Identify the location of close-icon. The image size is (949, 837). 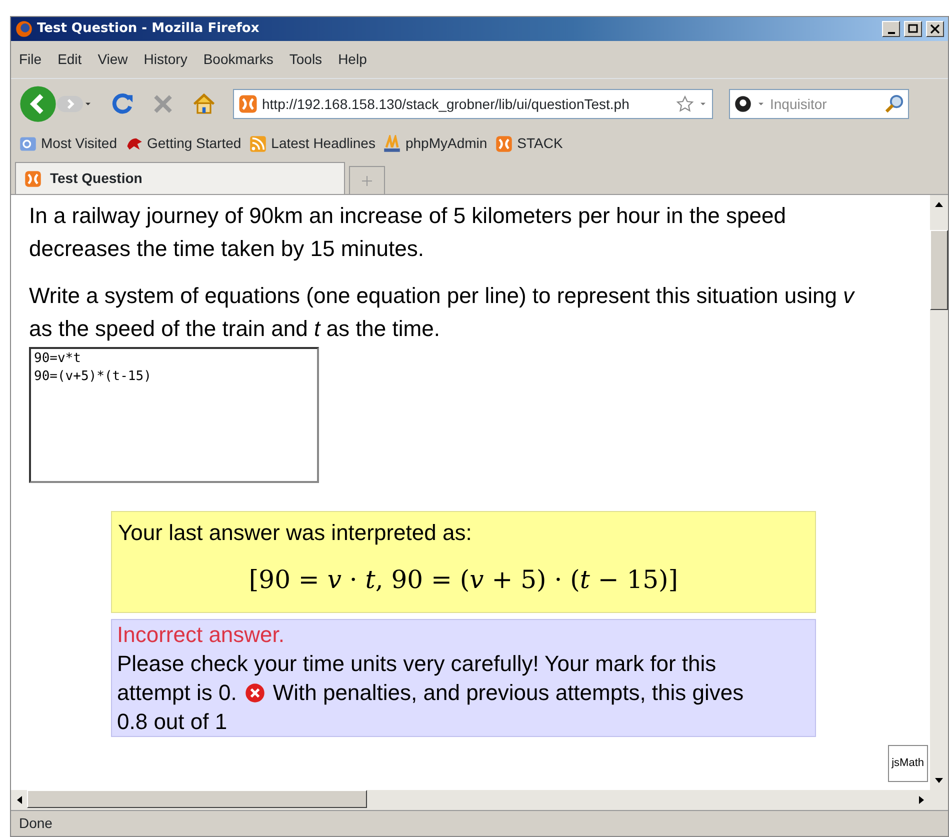
(935, 29).